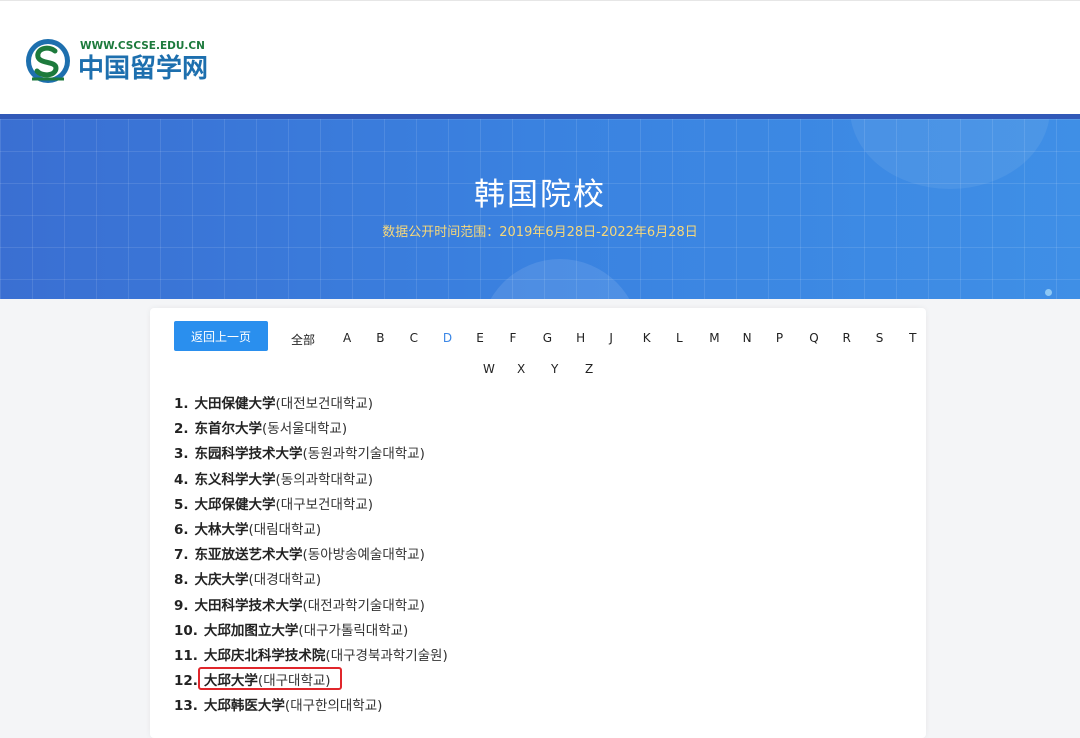 The width and height of the screenshot is (1080, 738). I want to click on filter-letter-c: C, so click(414, 338).